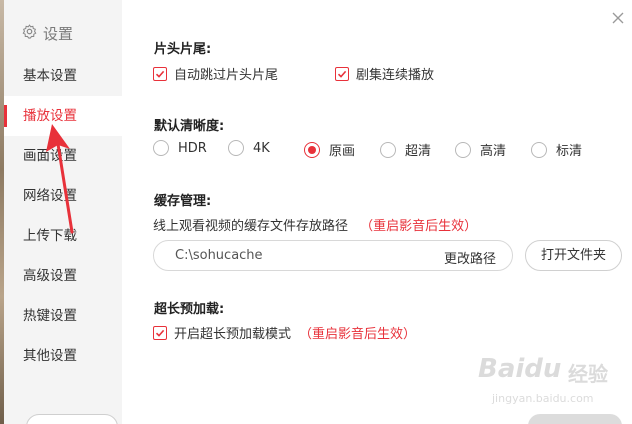 Image resolution: width=632 pixels, height=424 pixels. I want to click on resolution-radio-hdr: HDR, so click(180, 148).